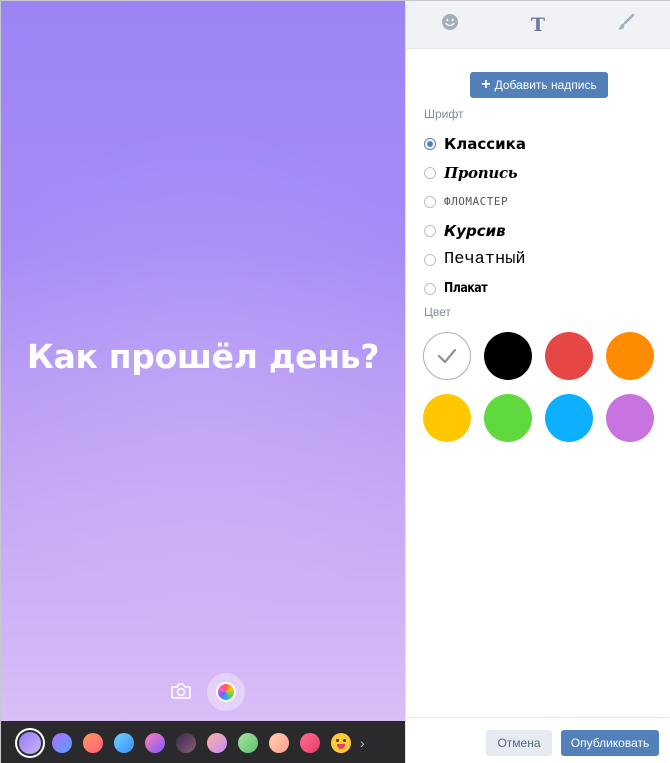  What do you see at coordinates (203, 356) in the screenshot?
I see `story-text: Как прошёл день?` at bounding box center [203, 356].